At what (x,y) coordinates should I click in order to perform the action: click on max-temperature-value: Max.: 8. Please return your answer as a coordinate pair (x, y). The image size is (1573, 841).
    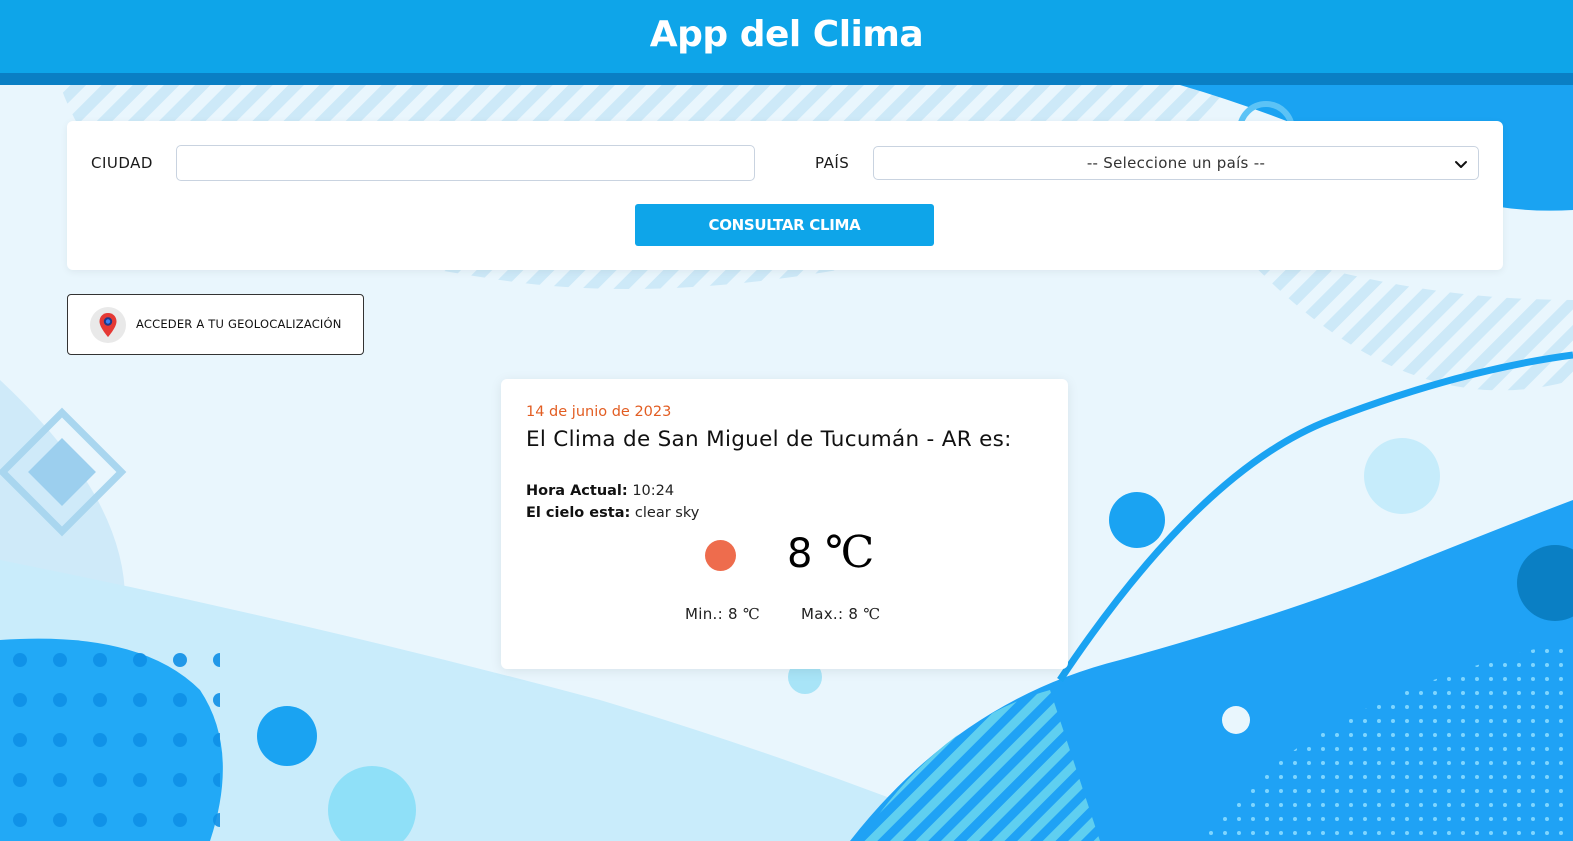
    Looking at the image, I should click on (830, 614).